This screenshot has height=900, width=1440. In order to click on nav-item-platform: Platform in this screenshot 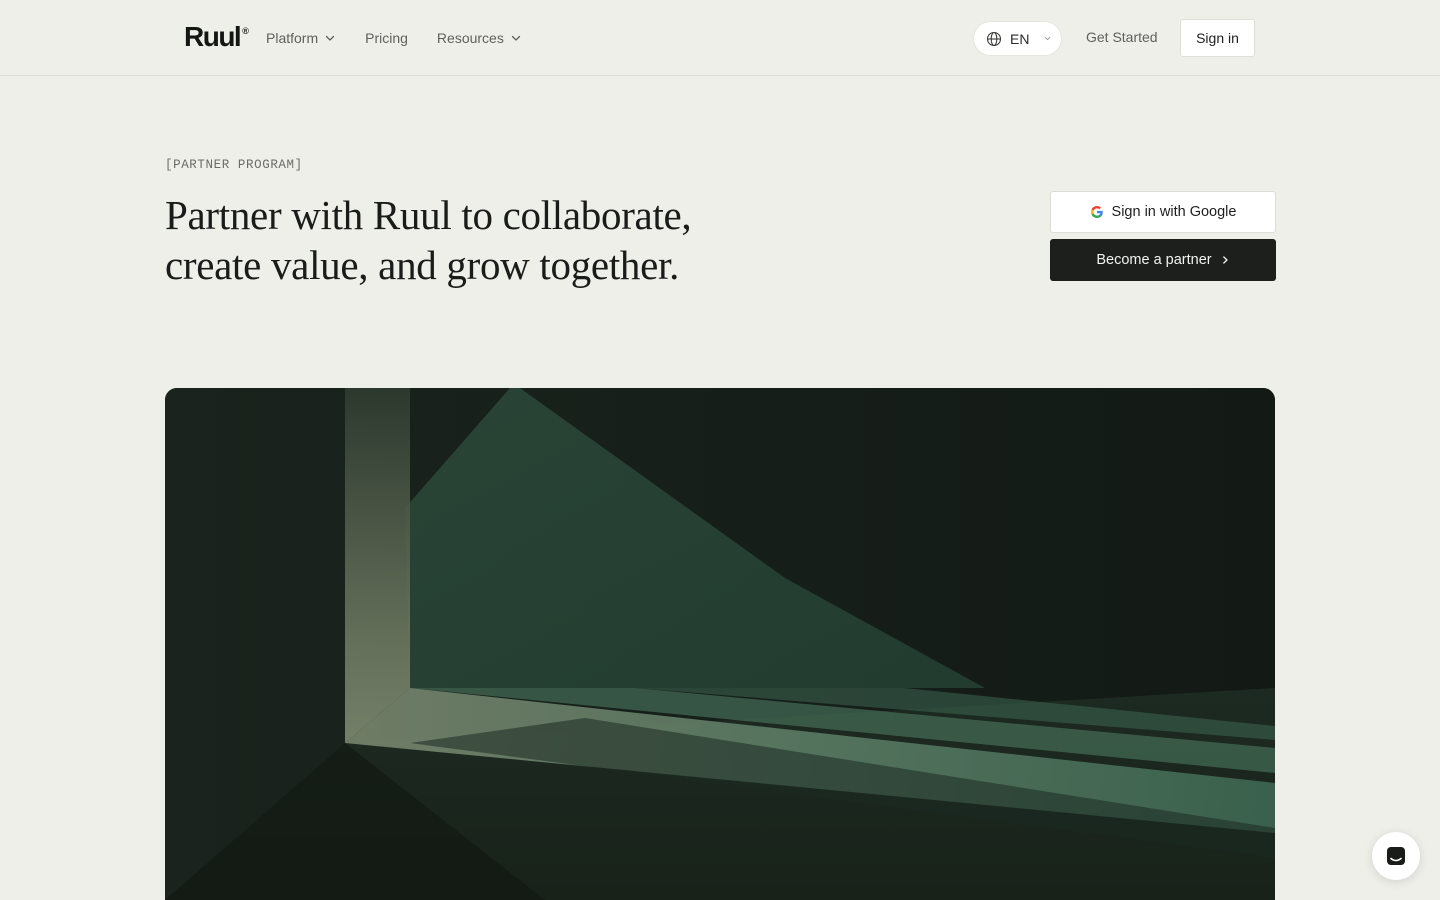, I will do `click(301, 38)`.